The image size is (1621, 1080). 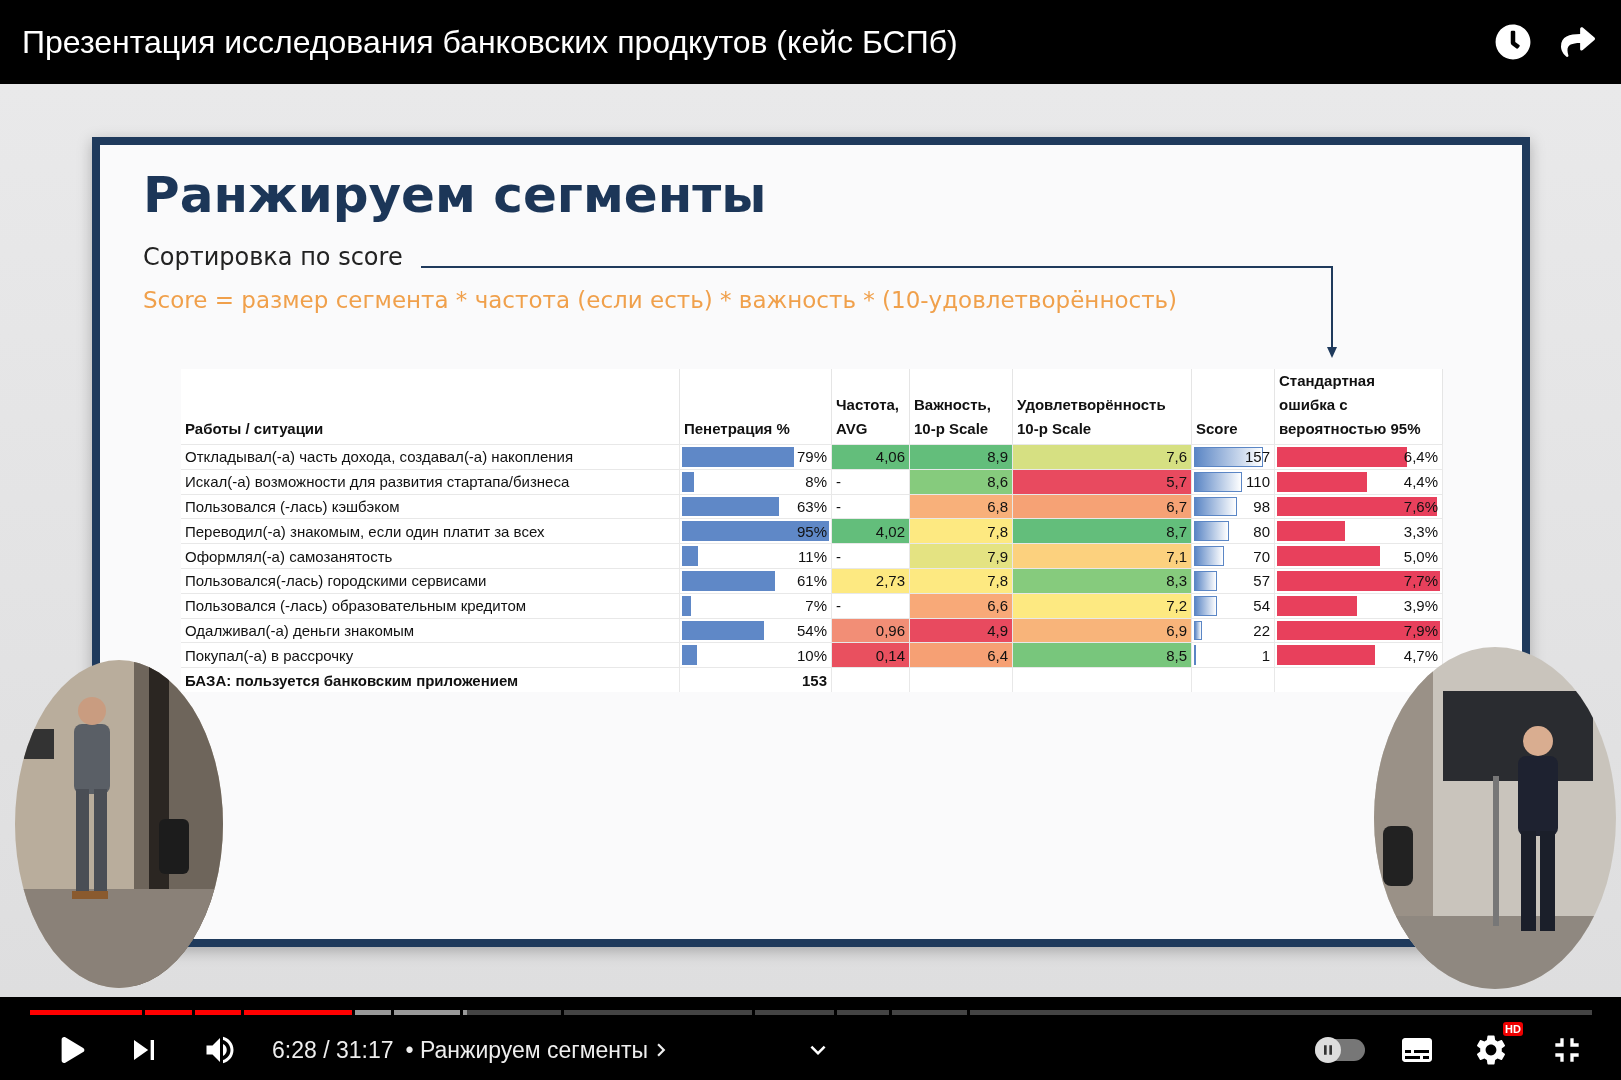 I want to click on table-cell: Одалживал(-а) деньги знакомым, so click(x=430, y=630).